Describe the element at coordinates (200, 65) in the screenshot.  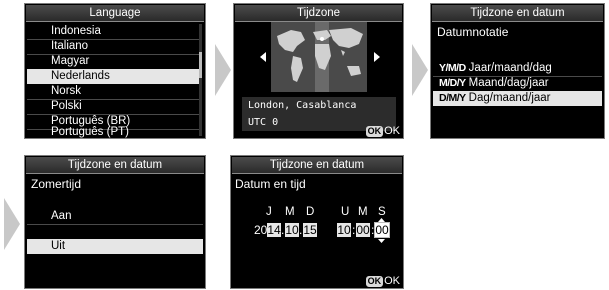
I see `scrollbar-thumb` at that location.